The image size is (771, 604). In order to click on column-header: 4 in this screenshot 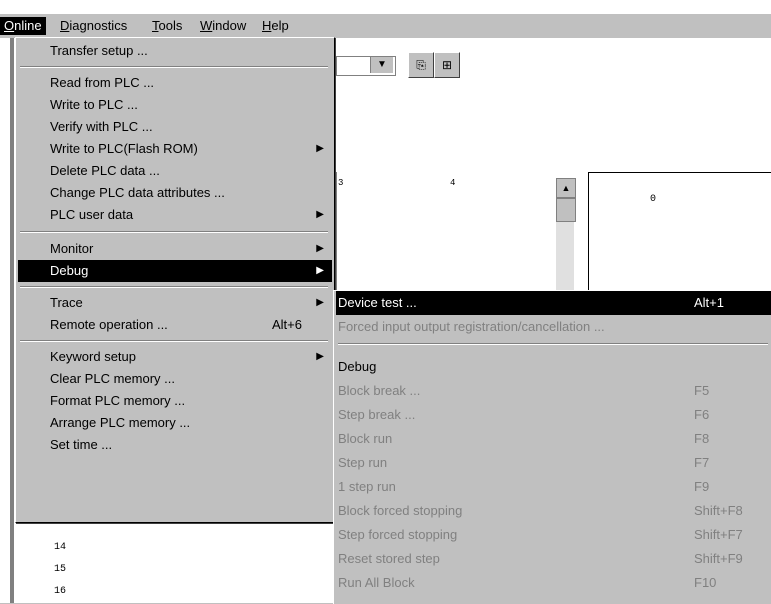, I will do `click(453, 183)`.